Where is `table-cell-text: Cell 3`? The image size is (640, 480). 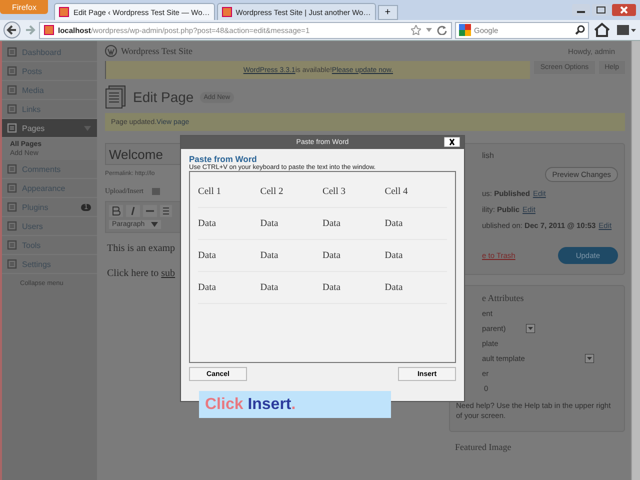
table-cell-text: Cell 3 is located at coordinates (334, 191).